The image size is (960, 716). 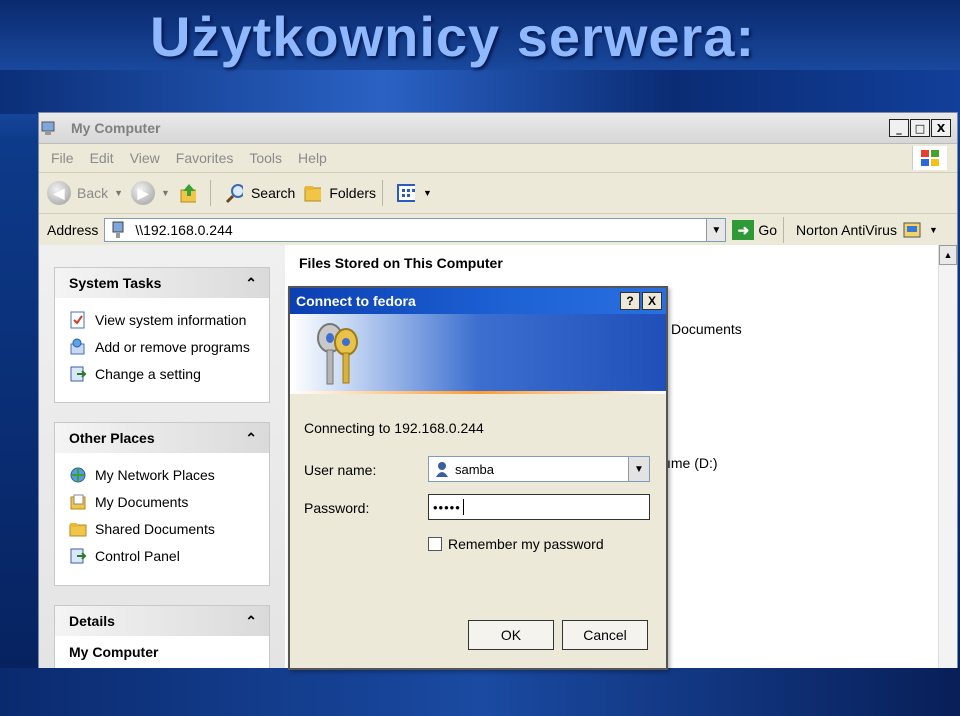 I want to click on vertical-scrollbar: ▲, so click(x=947, y=457).